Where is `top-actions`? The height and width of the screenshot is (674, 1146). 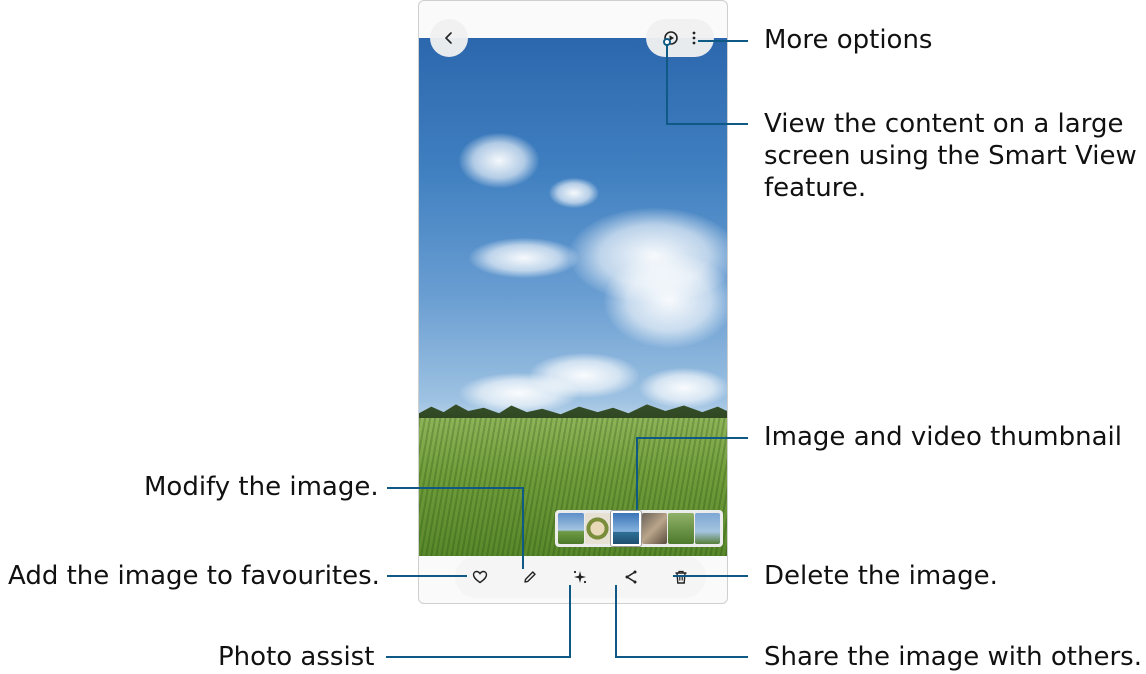
top-actions is located at coordinates (680, 38).